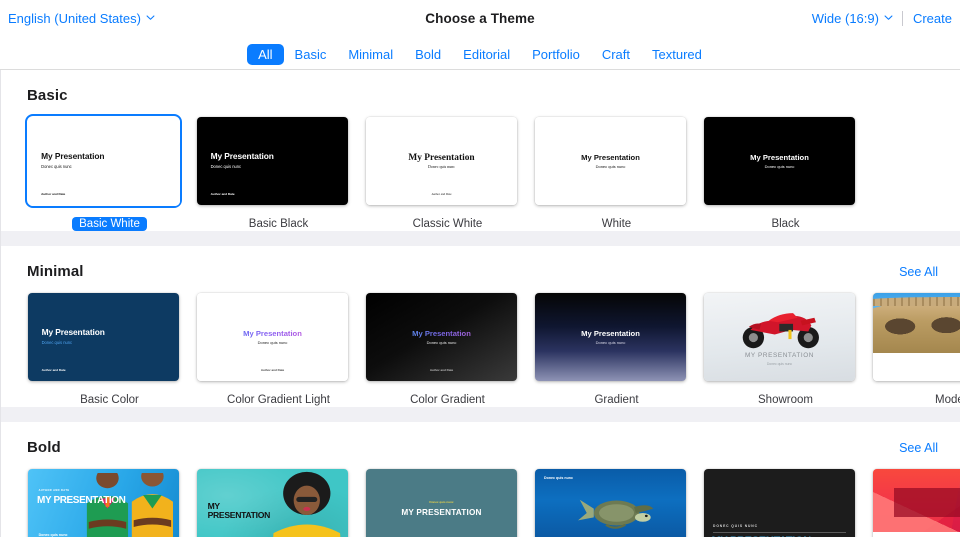  What do you see at coordinates (428, 54) in the screenshot?
I see `tab-bold: Bold` at bounding box center [428, 54].